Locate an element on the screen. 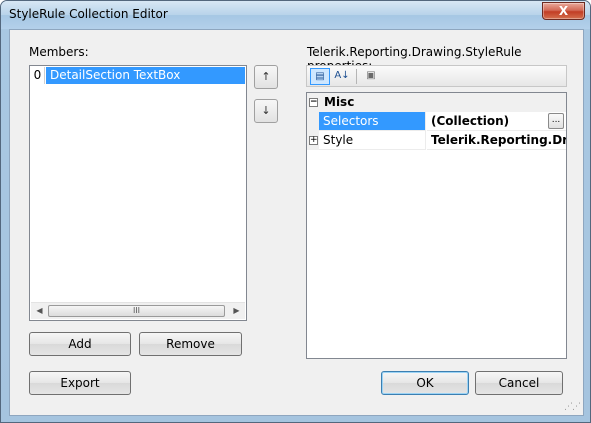 The width and height of the screenshot is (591, 423). scroll-thumb: III is located at coordinates (136, 311).